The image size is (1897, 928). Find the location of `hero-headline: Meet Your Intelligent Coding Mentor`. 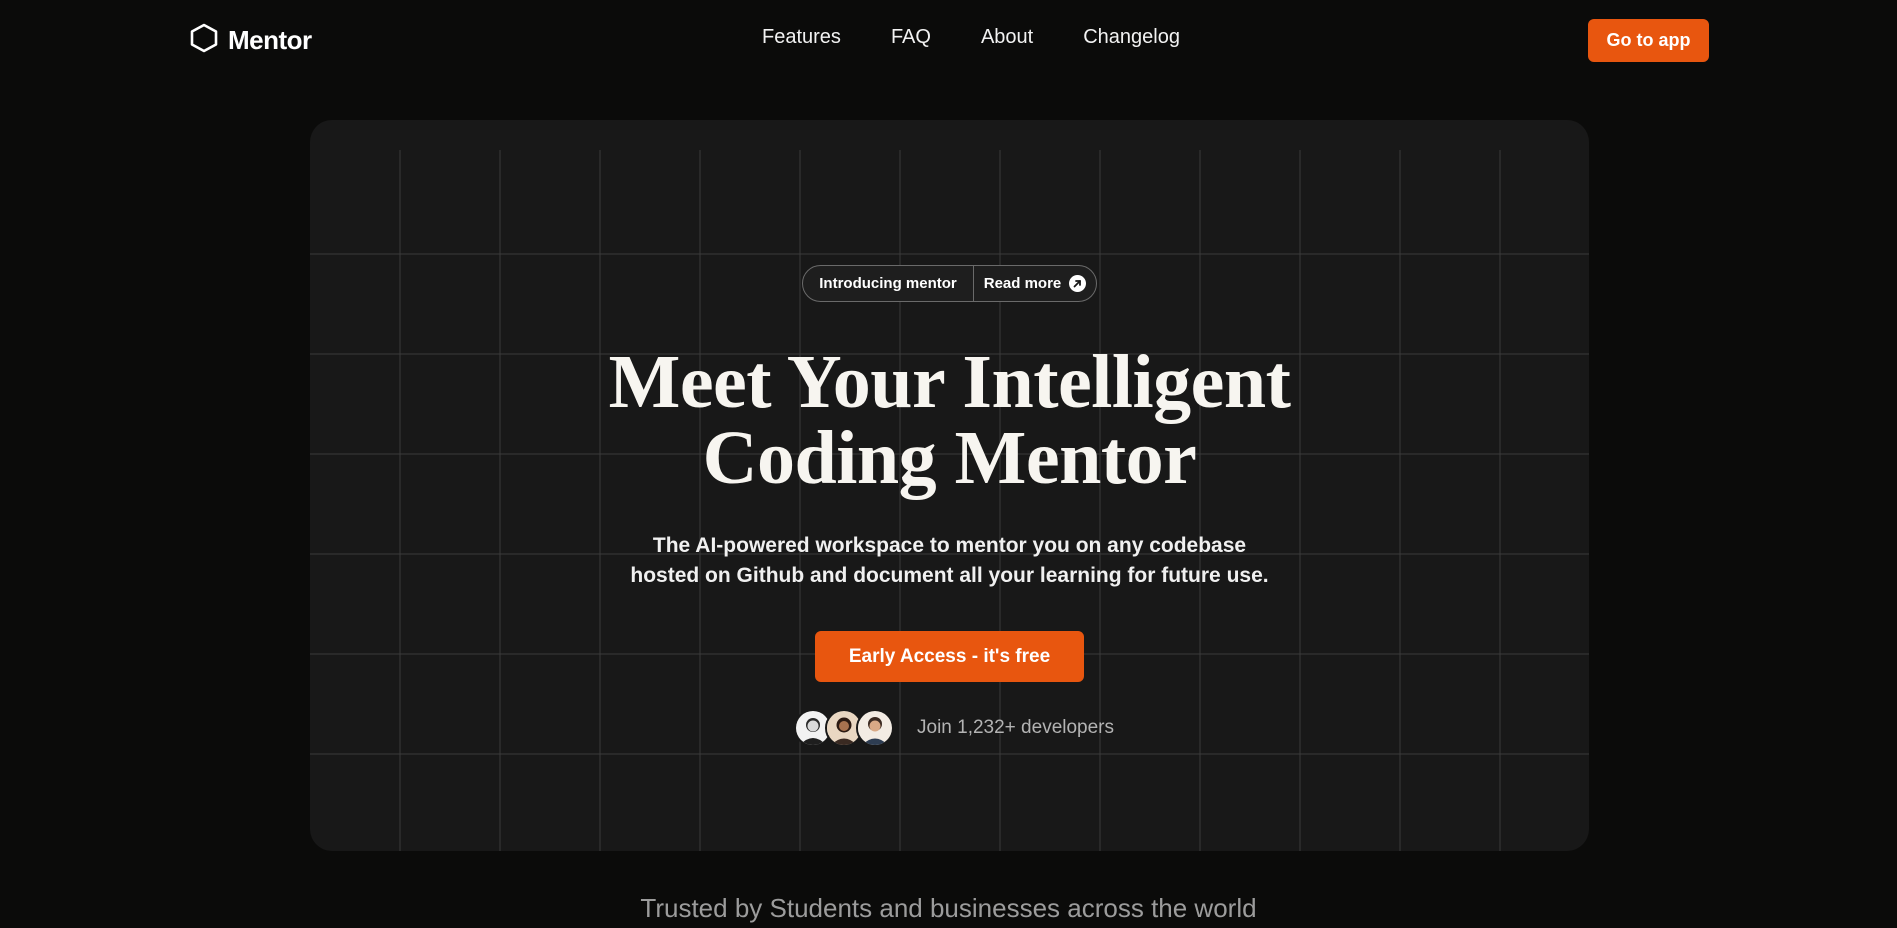

hero-headline: Meet Your Intelligent Coding Mentor is located at coordinates (949, 420).